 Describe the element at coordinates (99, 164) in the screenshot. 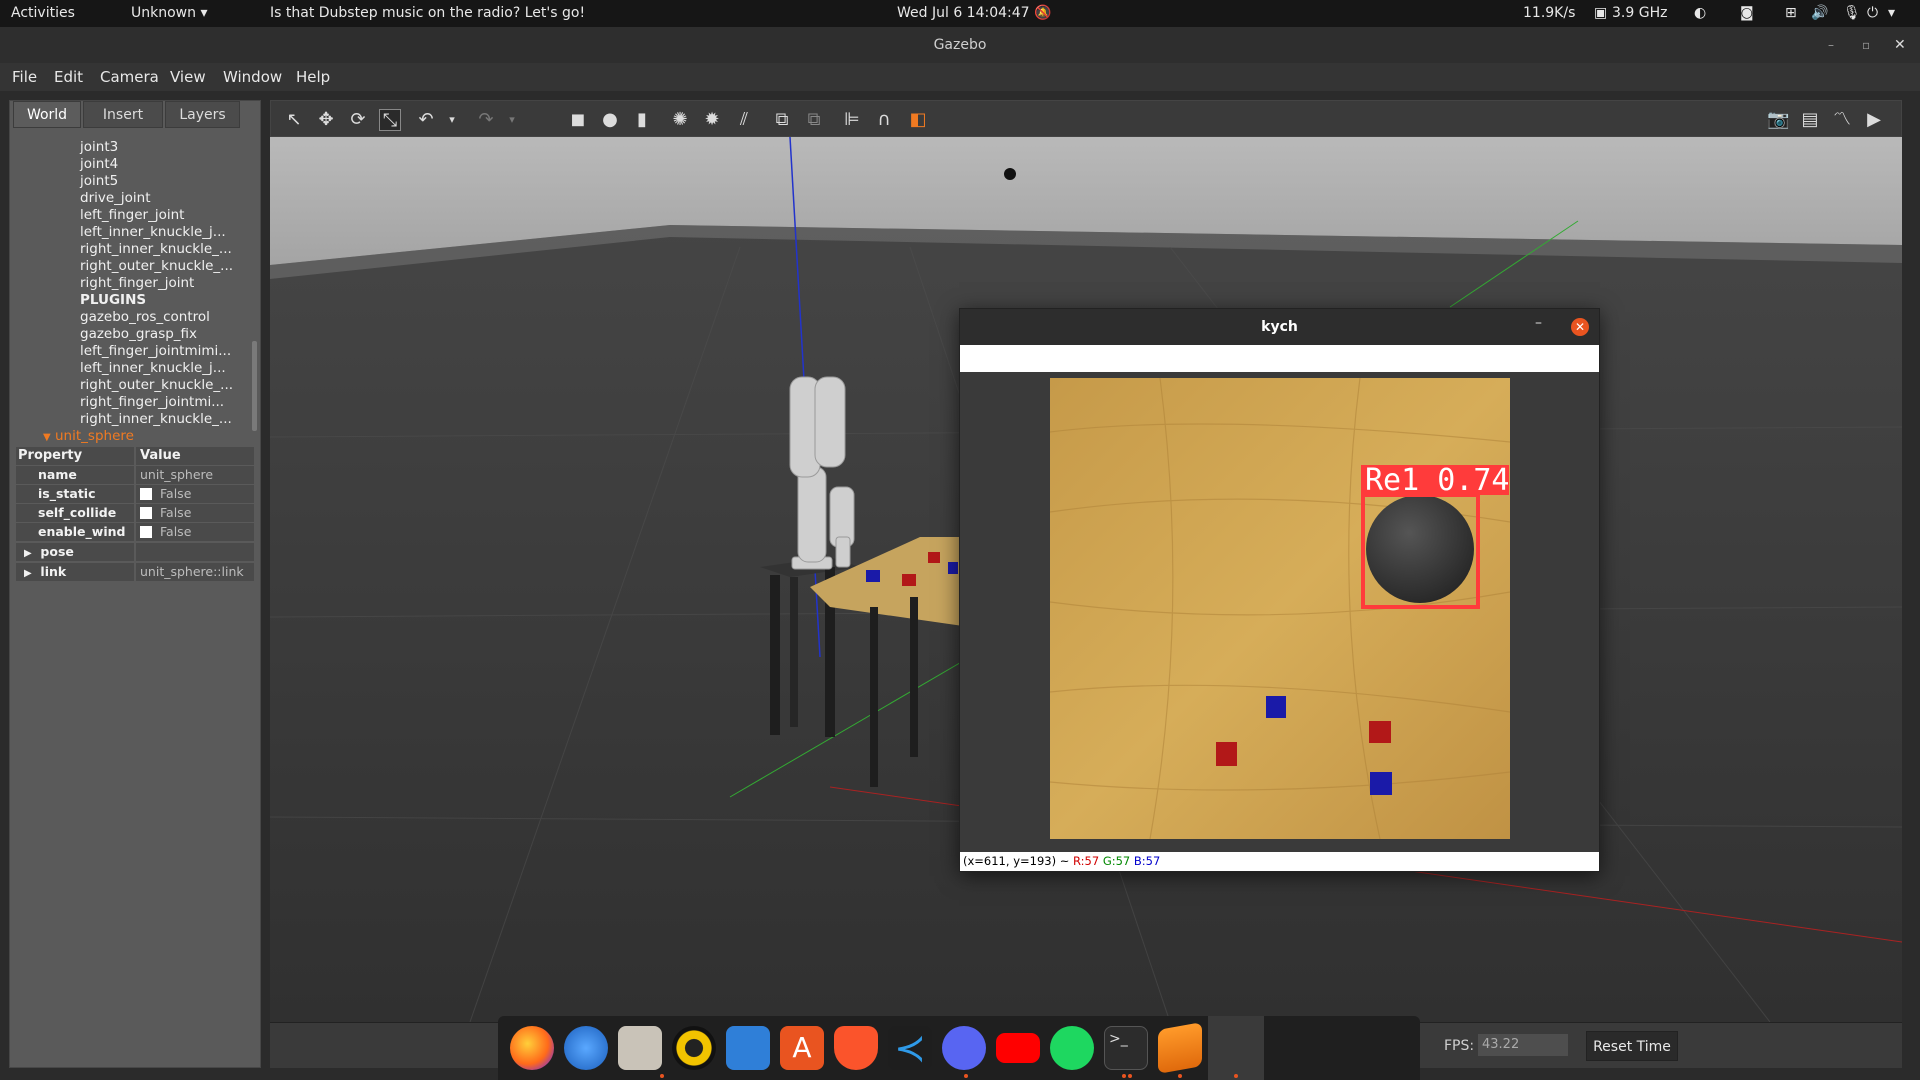

I see `tree-item: joint4` at that location.